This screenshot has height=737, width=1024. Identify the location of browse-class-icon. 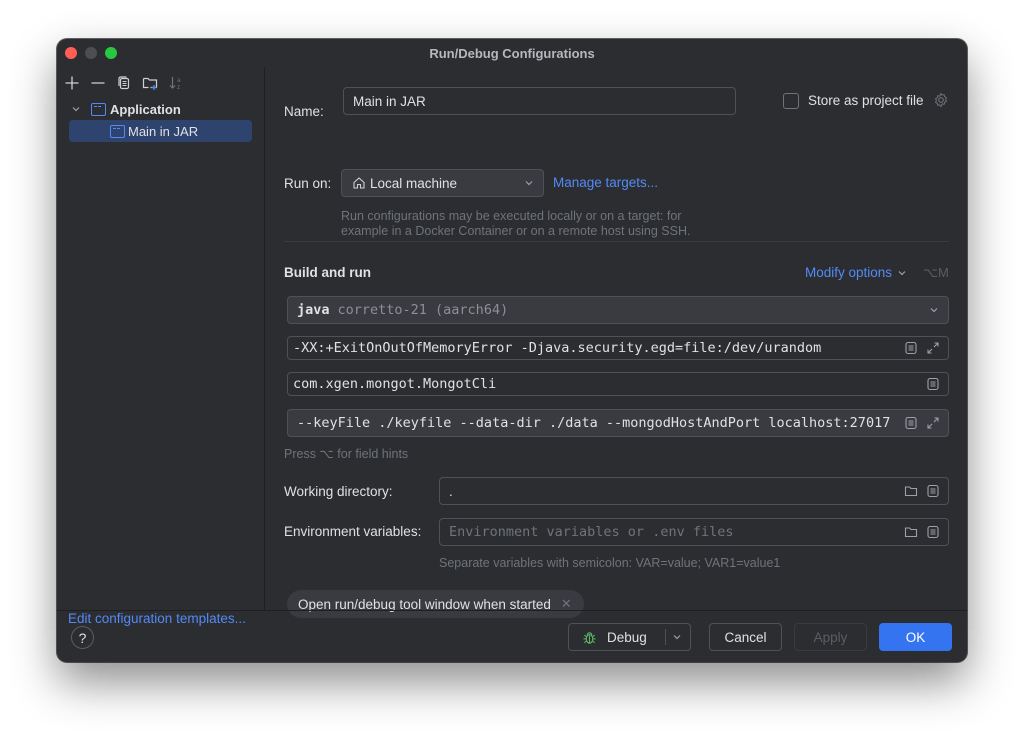
(933, 384).